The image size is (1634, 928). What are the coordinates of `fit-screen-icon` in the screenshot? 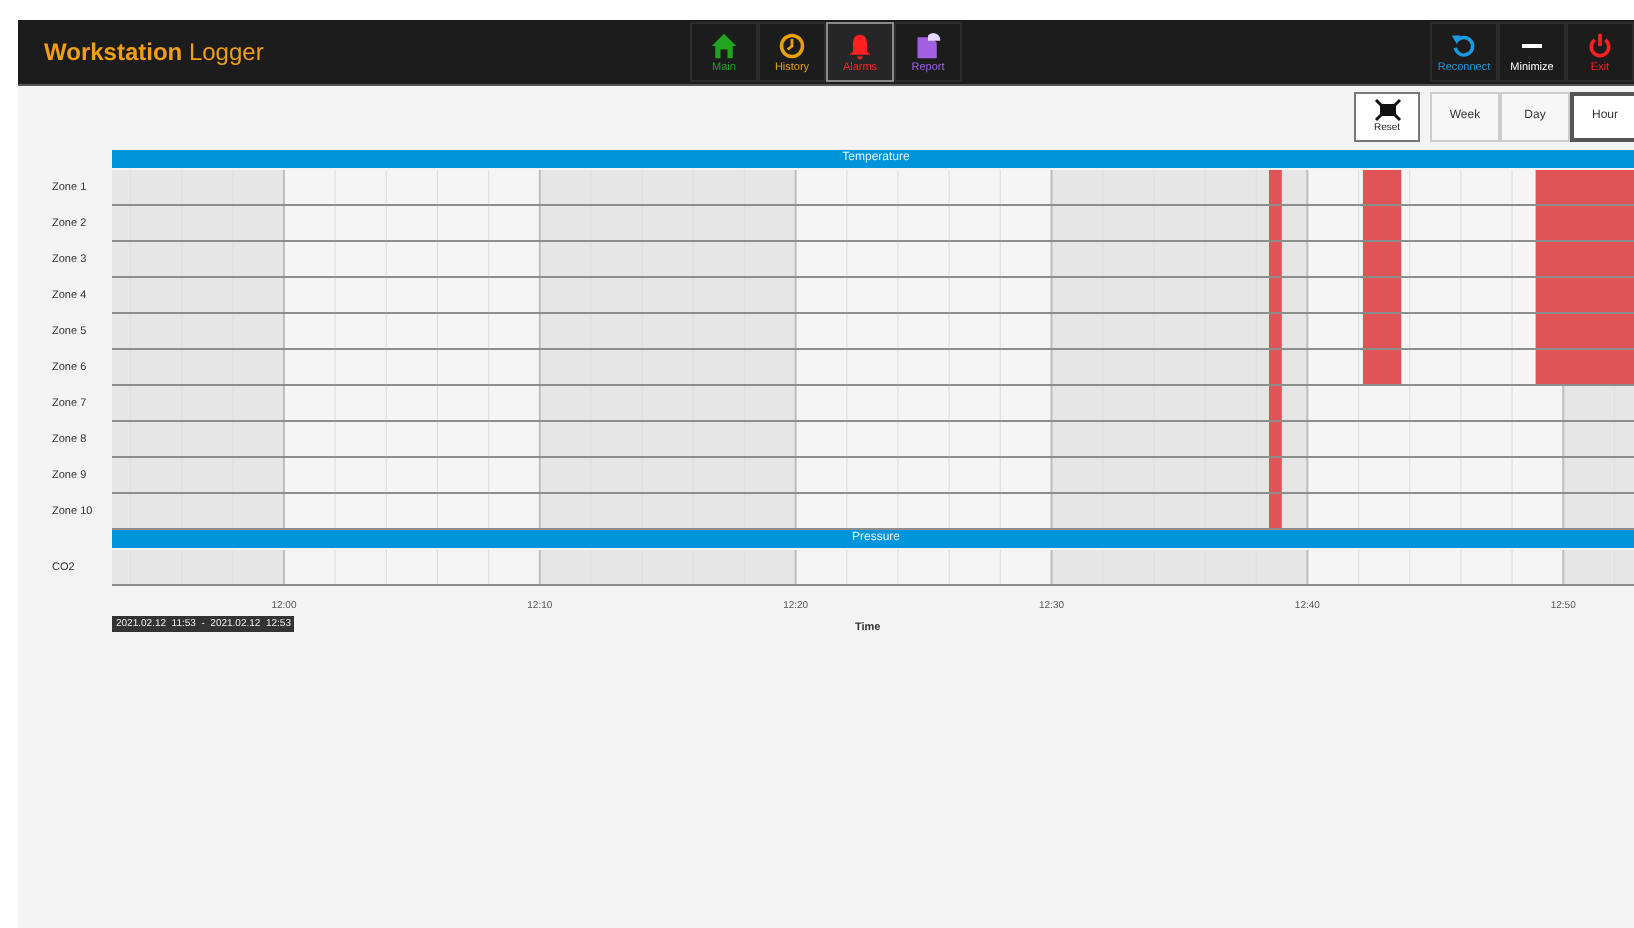 It's located at (1387, 110).